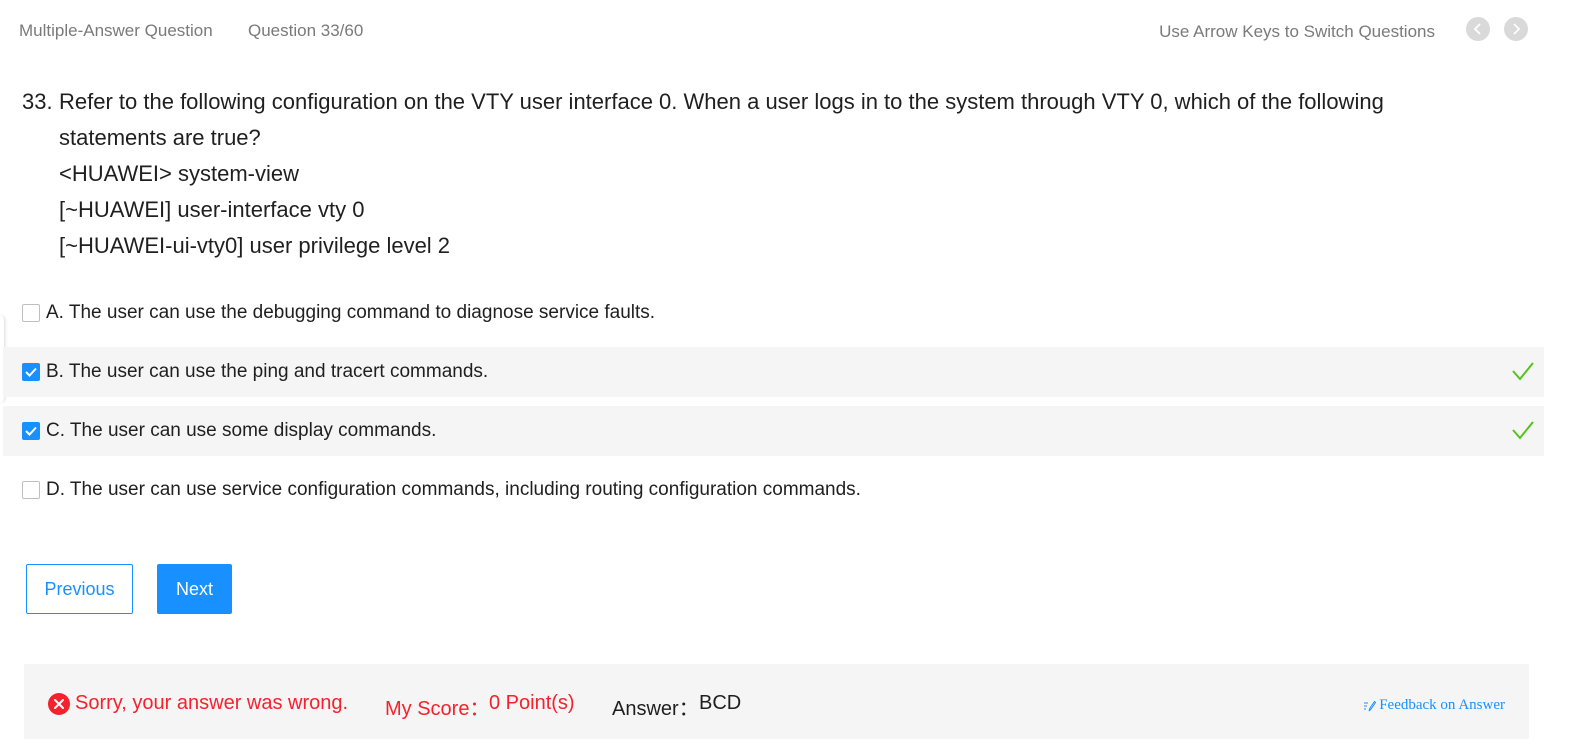  I want to click on option-d-checkbox, so click(31, 490).